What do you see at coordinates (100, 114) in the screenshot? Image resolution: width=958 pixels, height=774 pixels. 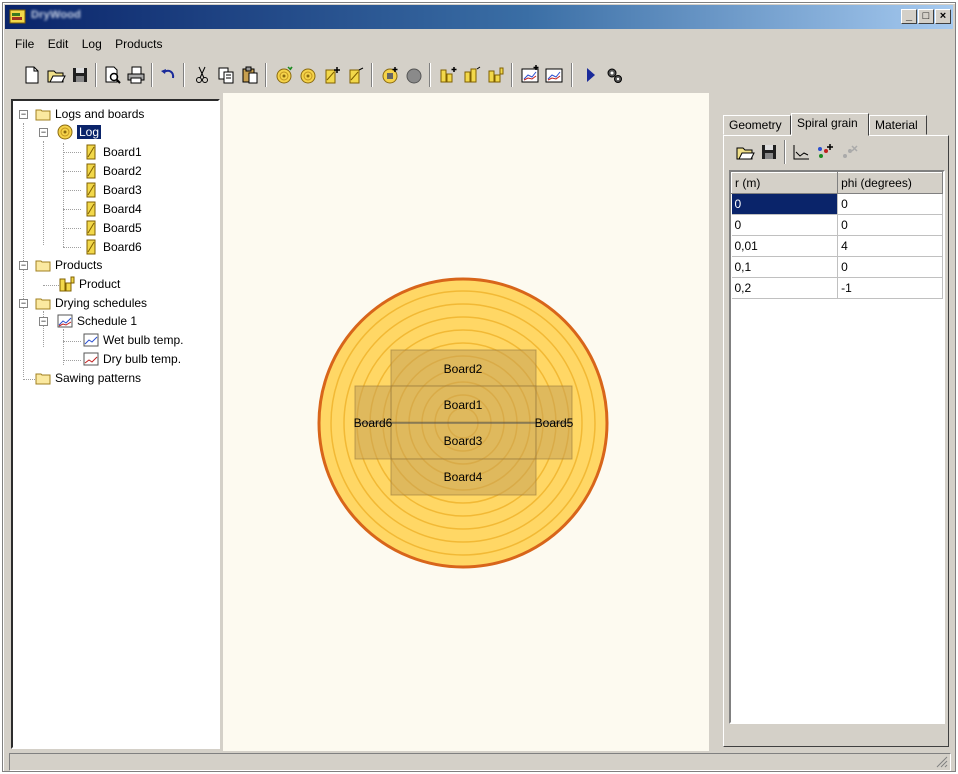 I see `tree-label: Logs and boards` at bounding box center [100, 114].